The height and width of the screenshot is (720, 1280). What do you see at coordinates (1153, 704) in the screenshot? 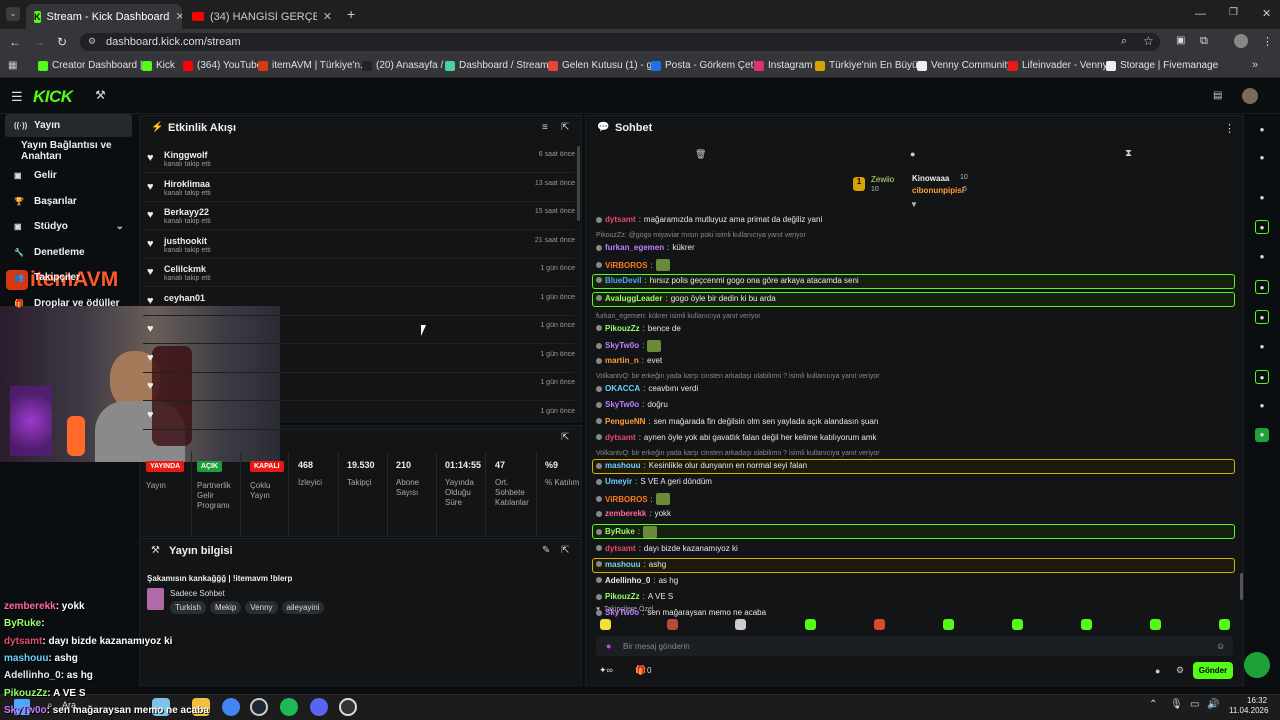
I see `tray-chevron-icon: ⌃` at bounding box center [1153, 704].